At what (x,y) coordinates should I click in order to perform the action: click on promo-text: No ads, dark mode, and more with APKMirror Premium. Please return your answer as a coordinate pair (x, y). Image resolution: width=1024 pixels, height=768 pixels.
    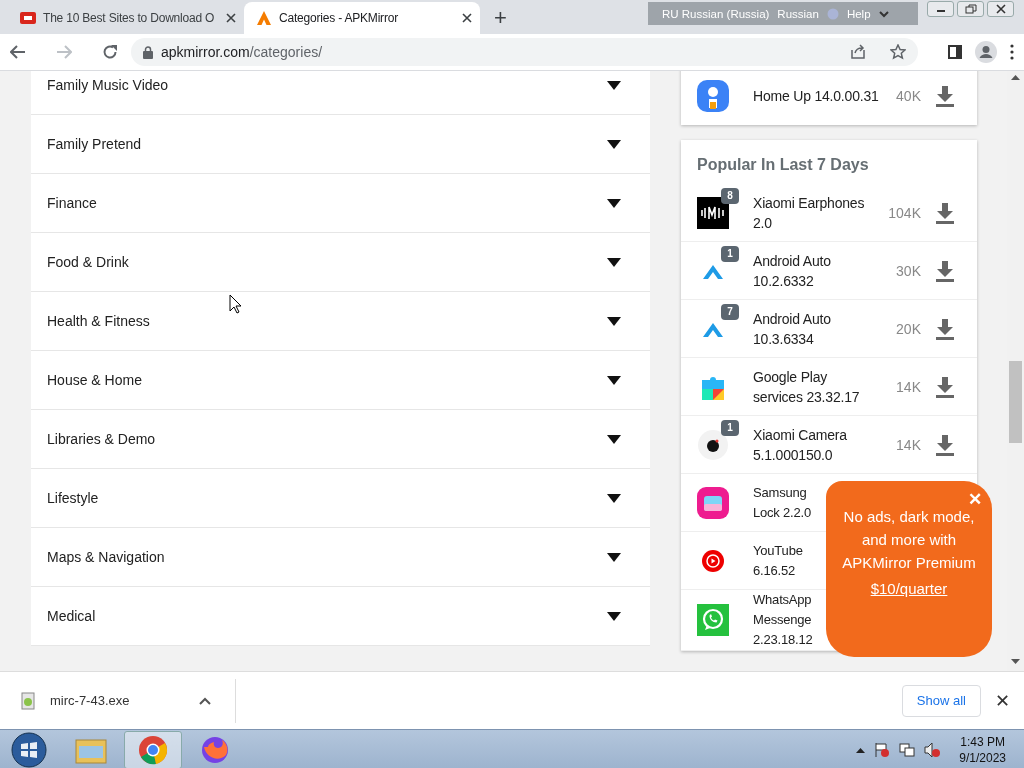
    Looking at the image, I should click on (909, 540).